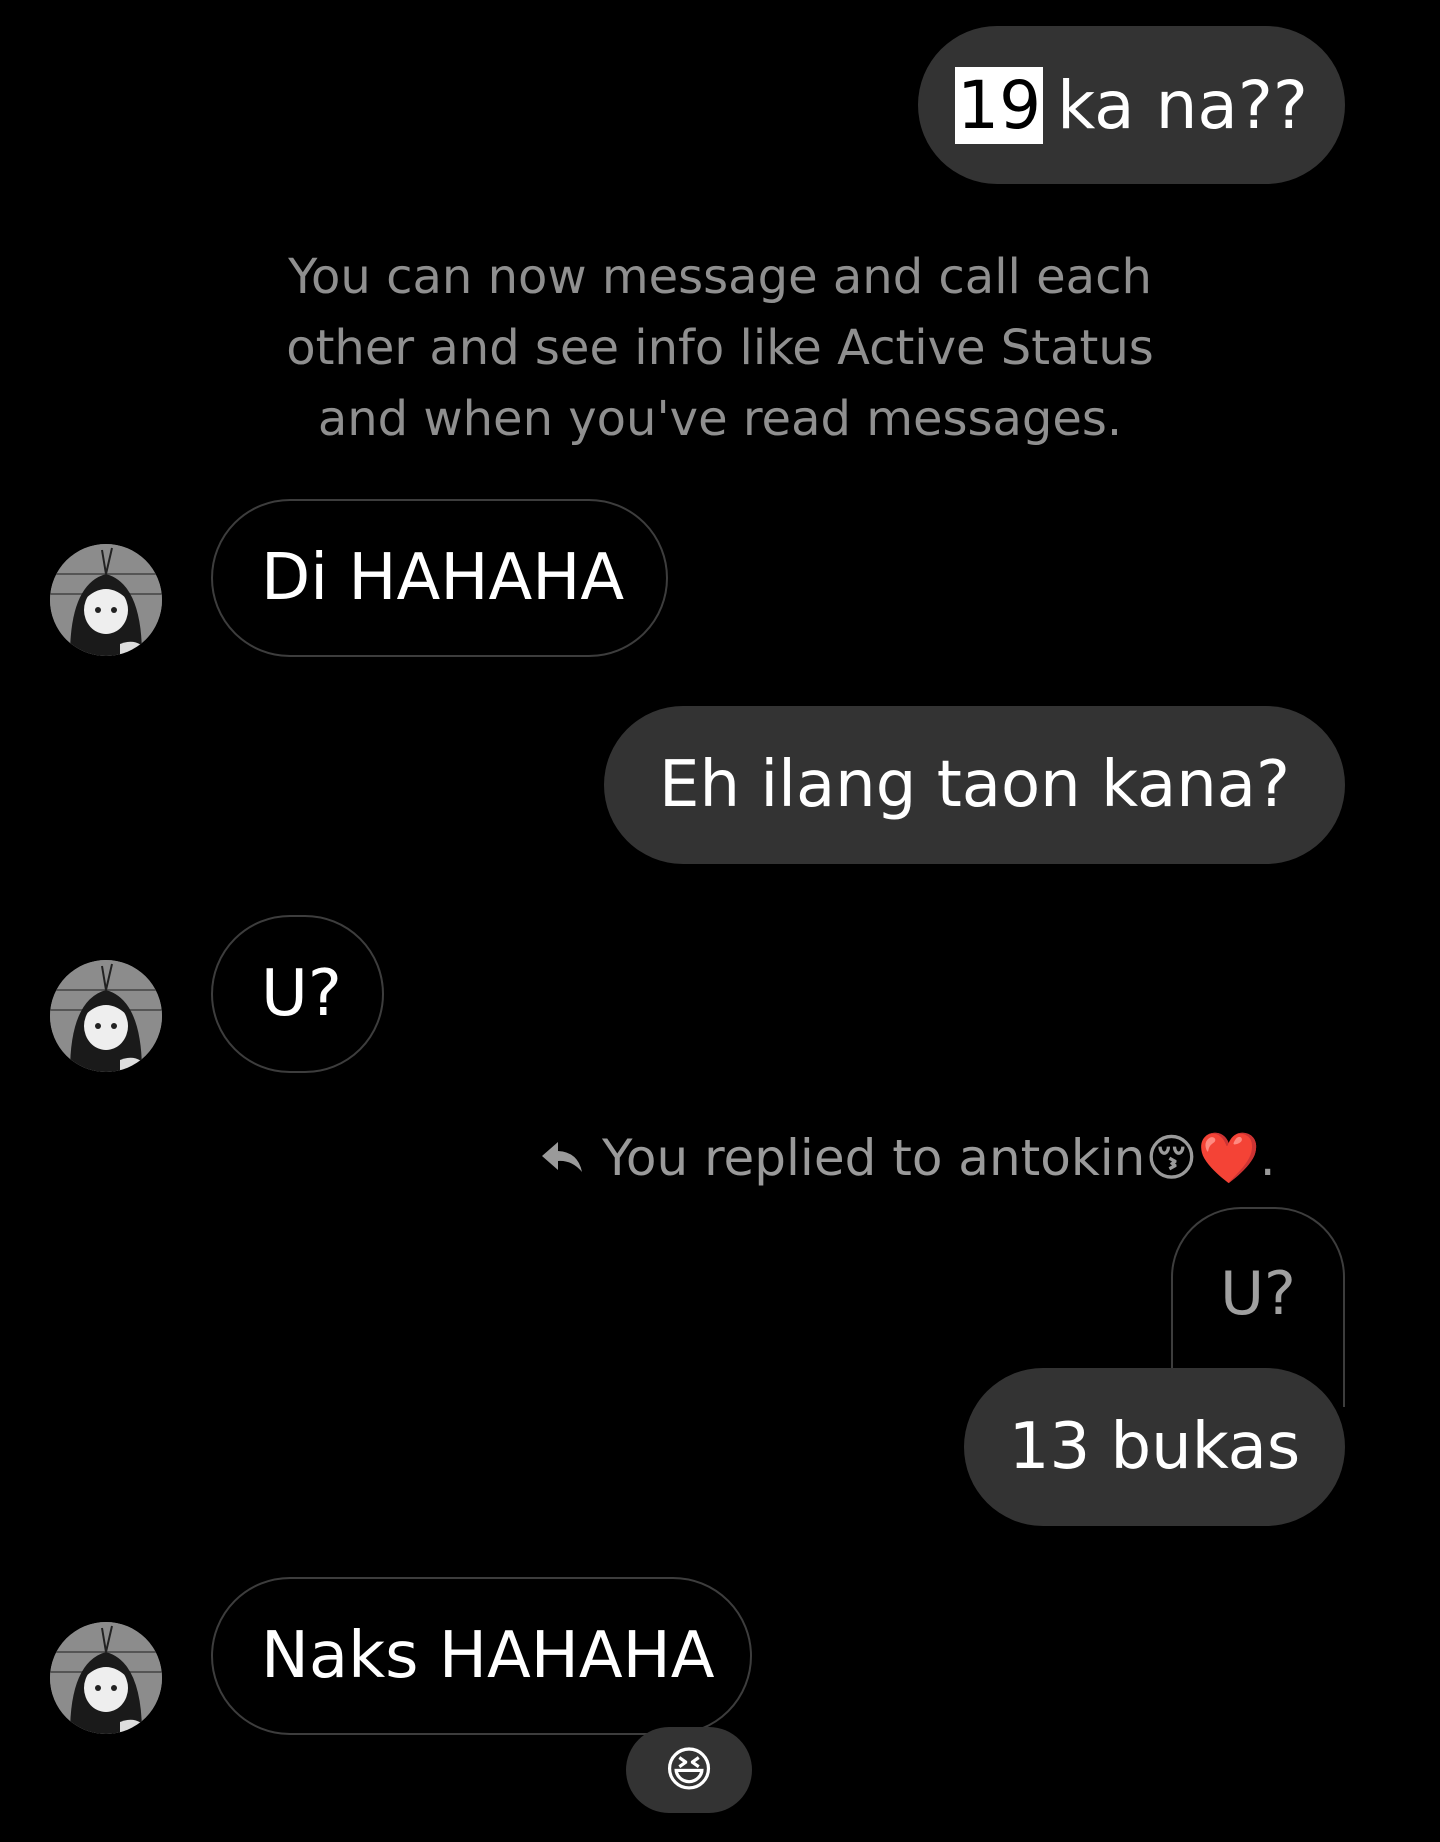 The width and height of the screenshot is (1440, 1842). I want to click on received-message-bubble: Di HAHAHA, so click(439, 578).